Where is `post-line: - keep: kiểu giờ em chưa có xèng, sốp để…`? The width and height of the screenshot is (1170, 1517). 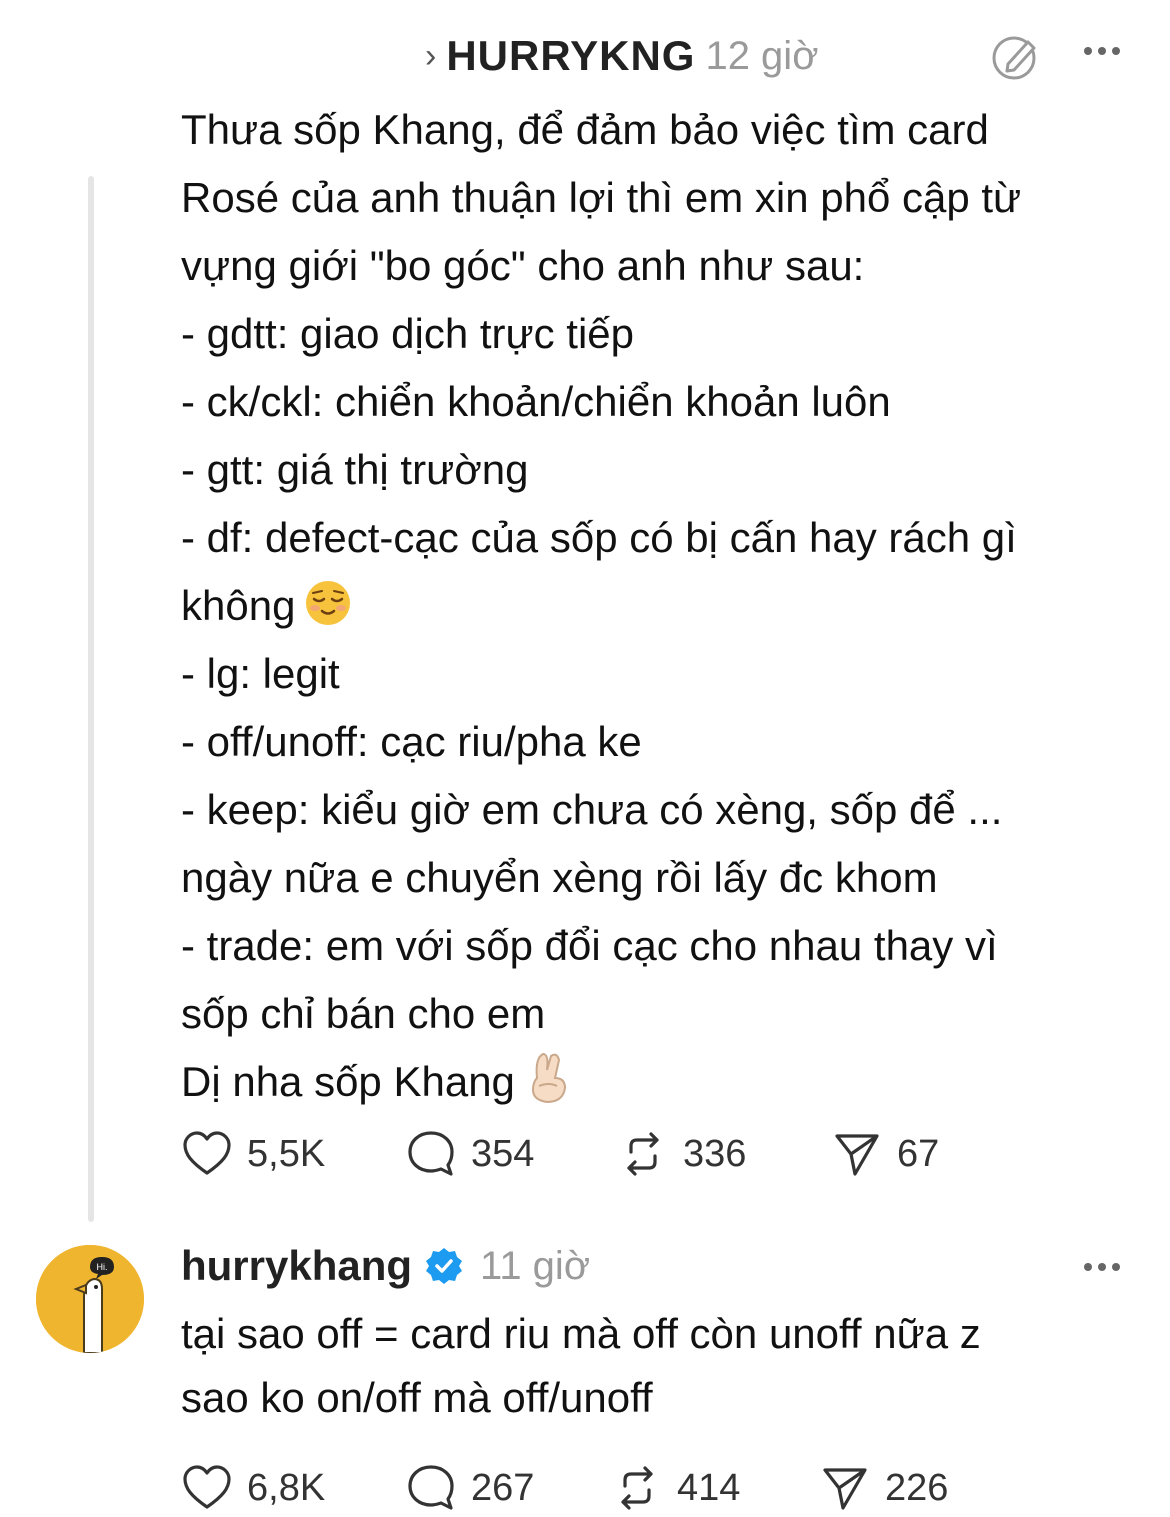
post-line: - keep: kiểu giờ em chưa có xèng, sốp để… is located at coordinates (592, 809).